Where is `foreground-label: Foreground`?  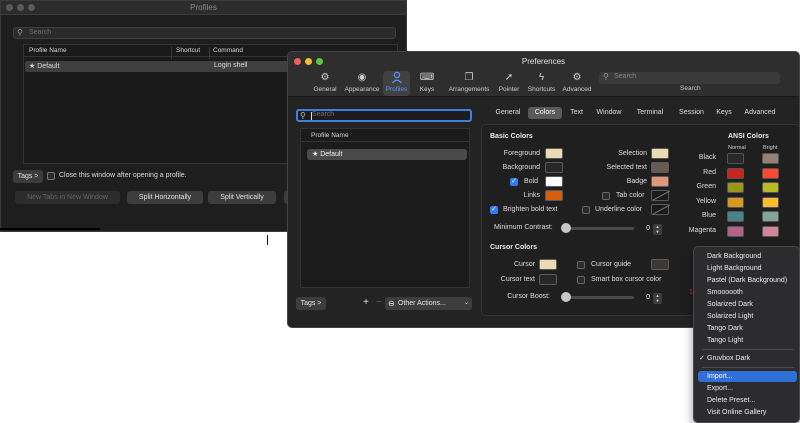
foreground-label: Foreground is located at coordinates (521, 153).